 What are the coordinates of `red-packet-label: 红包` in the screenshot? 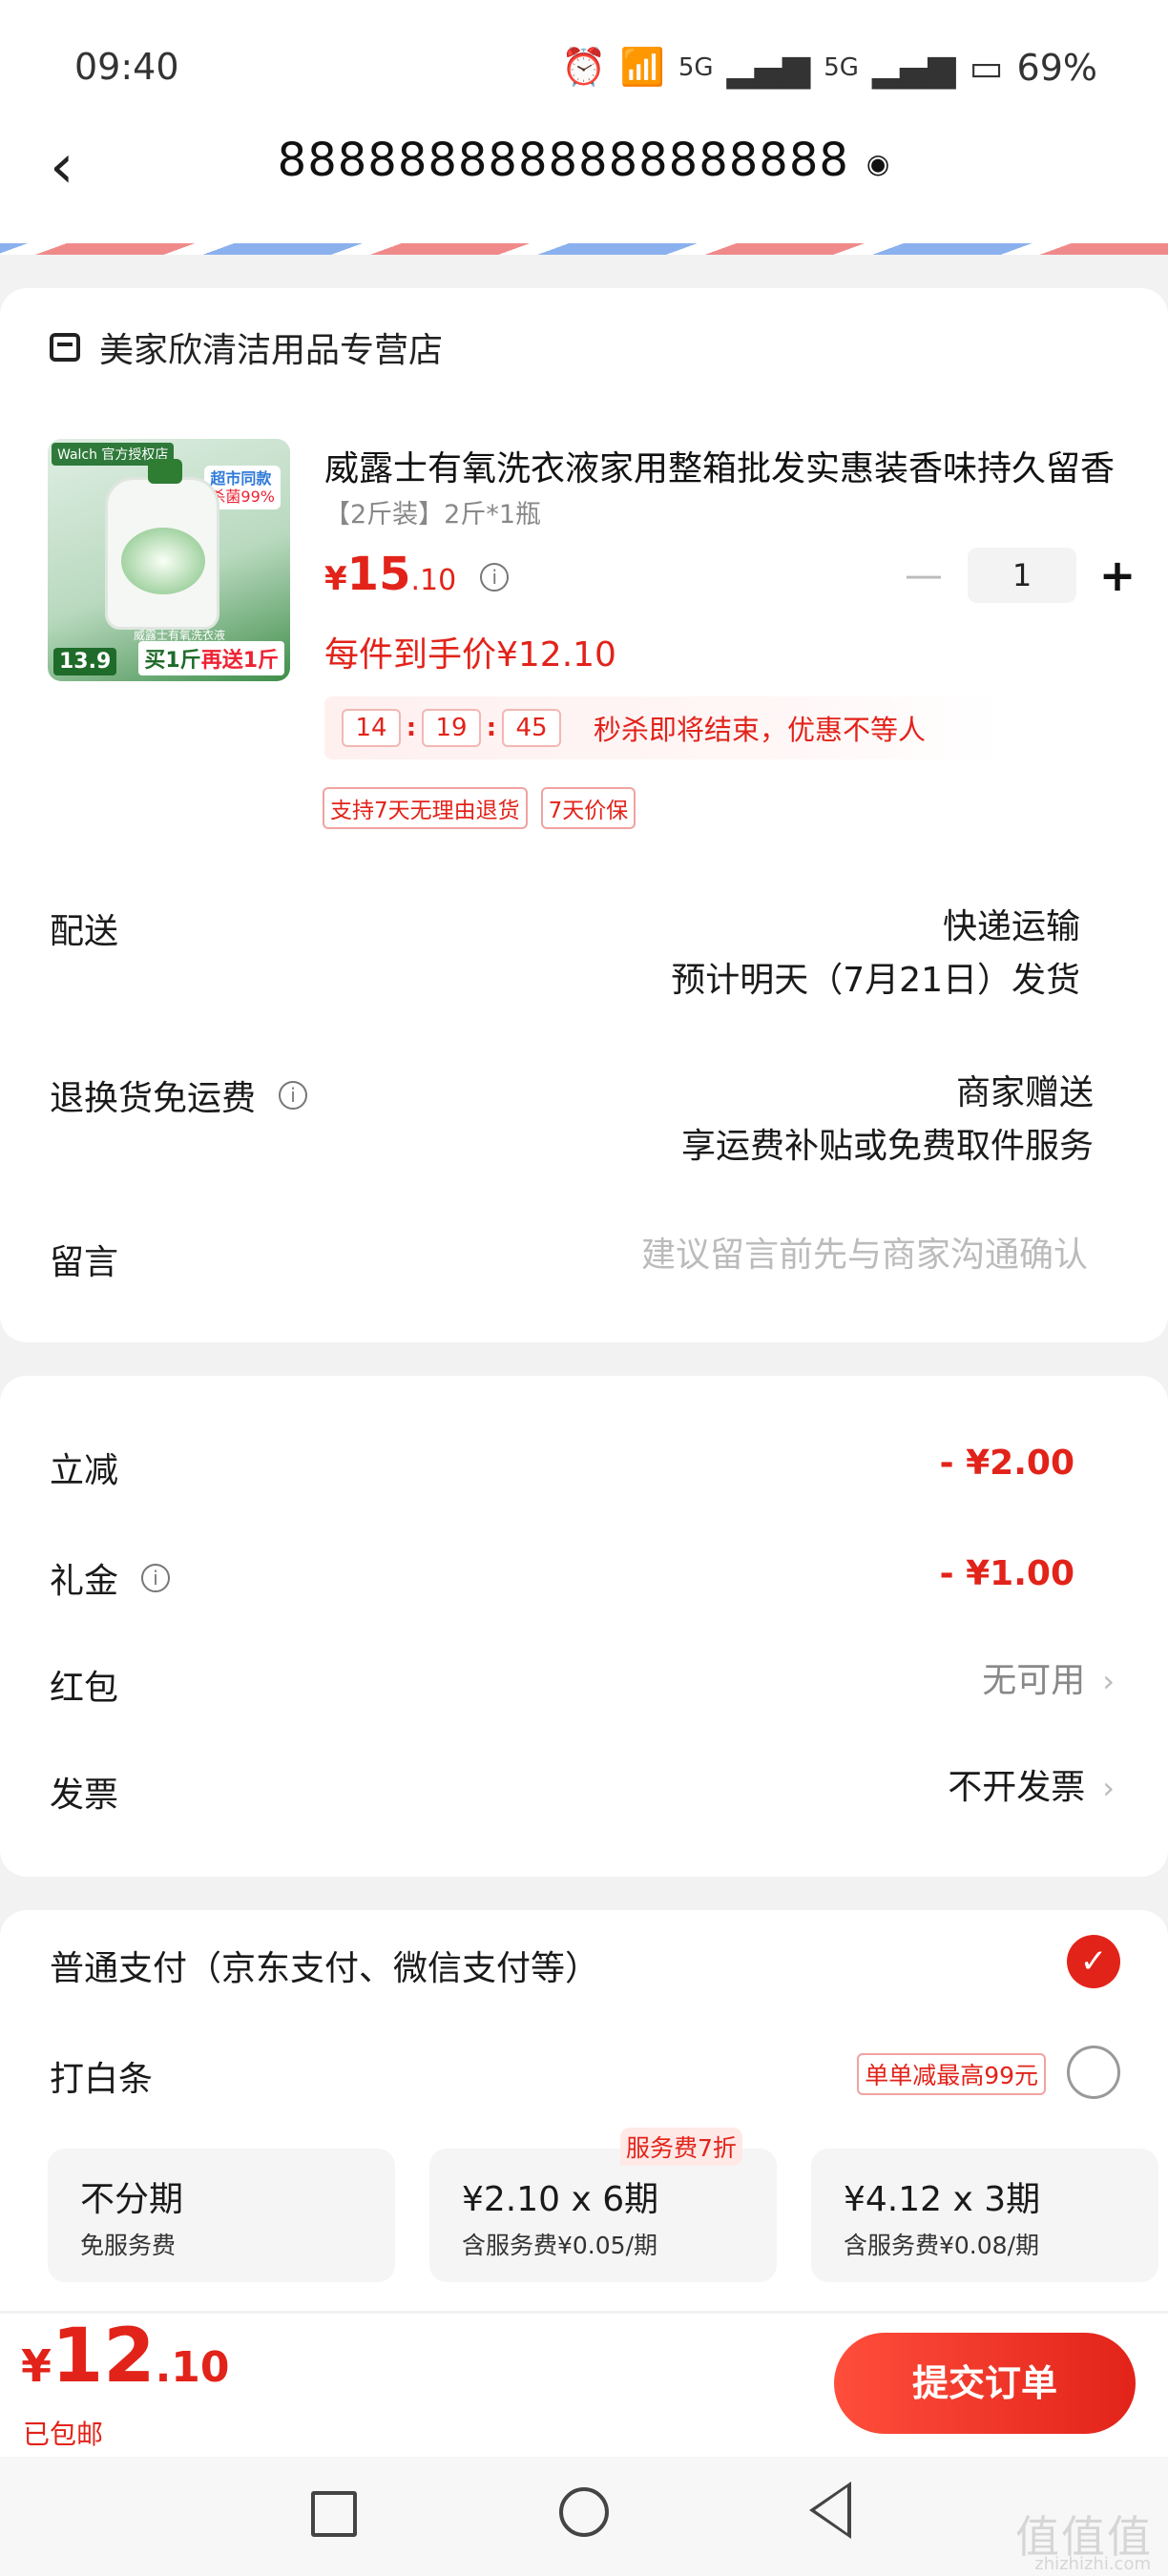 It's located at (84, 1685).